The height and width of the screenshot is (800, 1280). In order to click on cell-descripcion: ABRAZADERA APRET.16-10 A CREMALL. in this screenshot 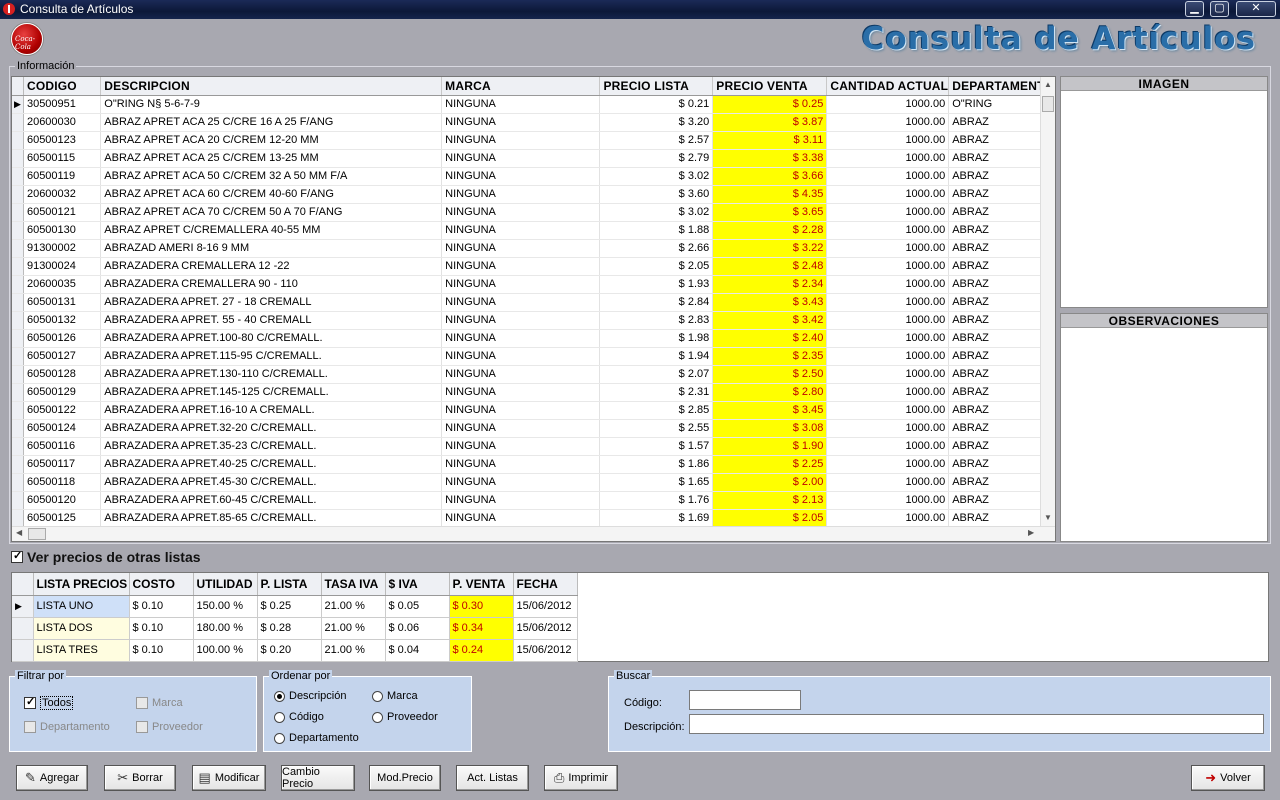, I will do `click(271, 410)`.